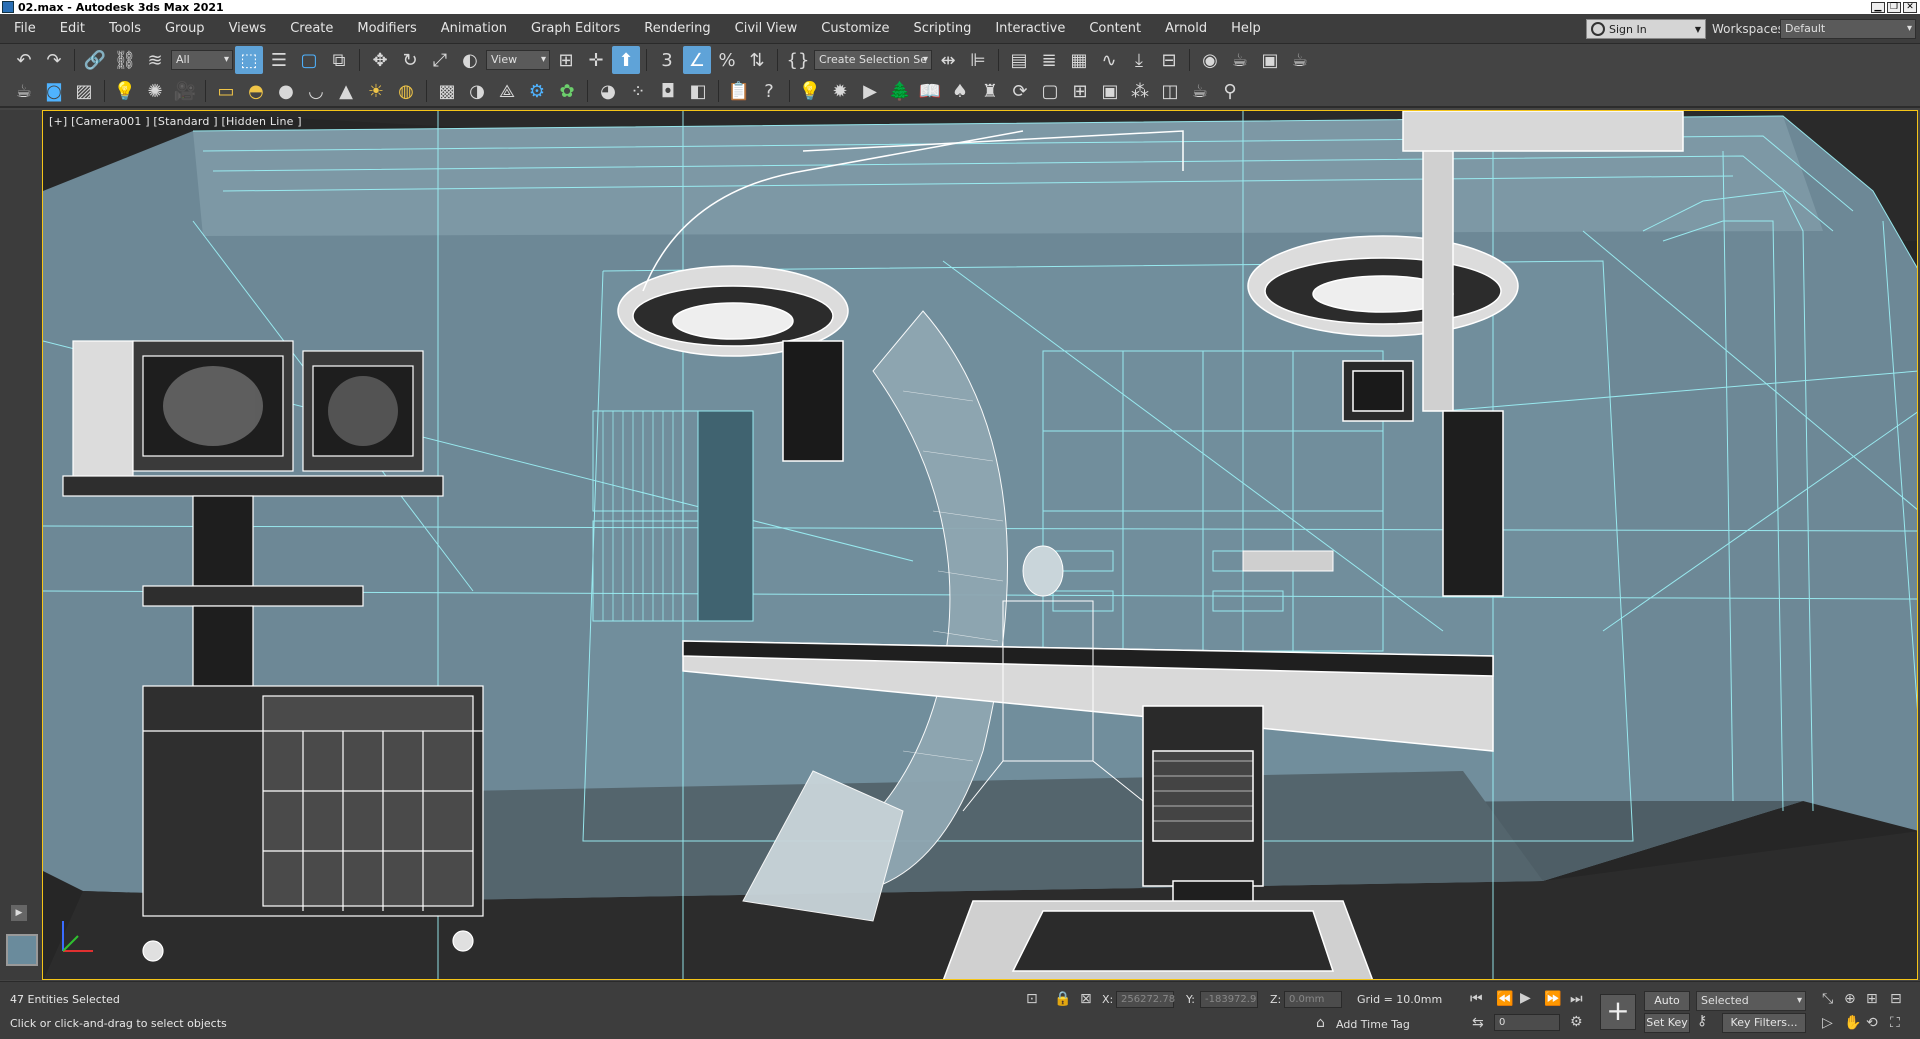 Image resolution: width=1920 pixels, height=1039 pixels. Describe the element at coordinates (1110, 91) in the screenshot. I see `frame-icon: ▣` at that location.